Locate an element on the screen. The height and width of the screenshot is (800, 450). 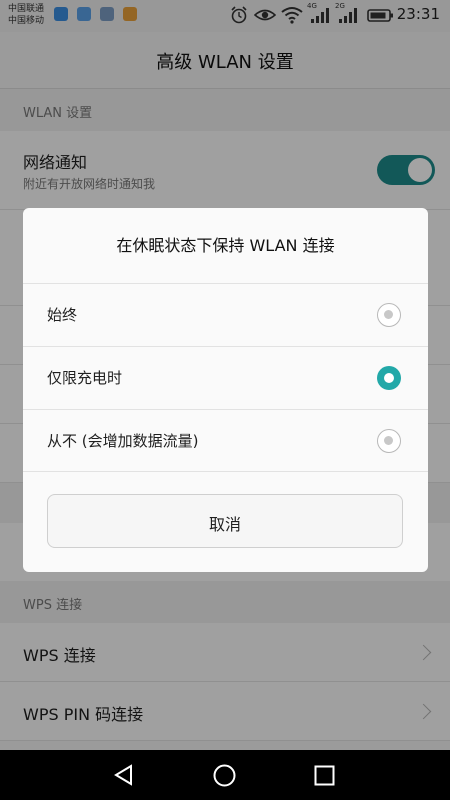
option-label: 仅限充电时 is located at coordinates (85, 378).